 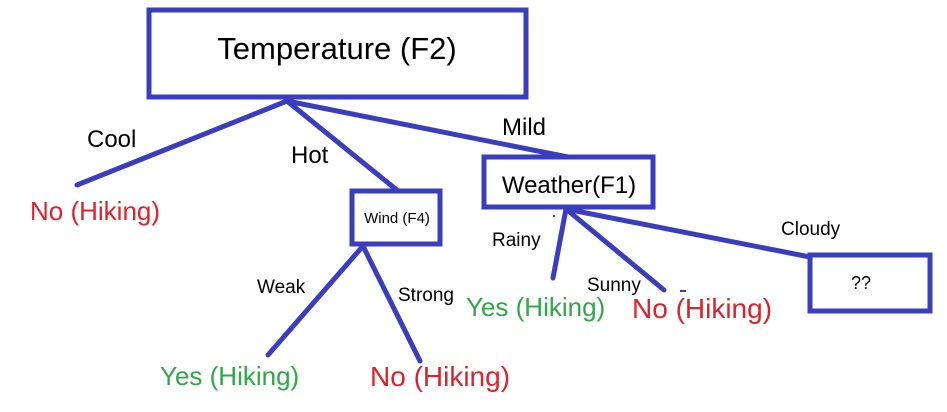 What do you see at coordinates (336, 48) in the screenshot?
I see `root-node-label: Temperature (F2)` at bounding box center [336, 48].